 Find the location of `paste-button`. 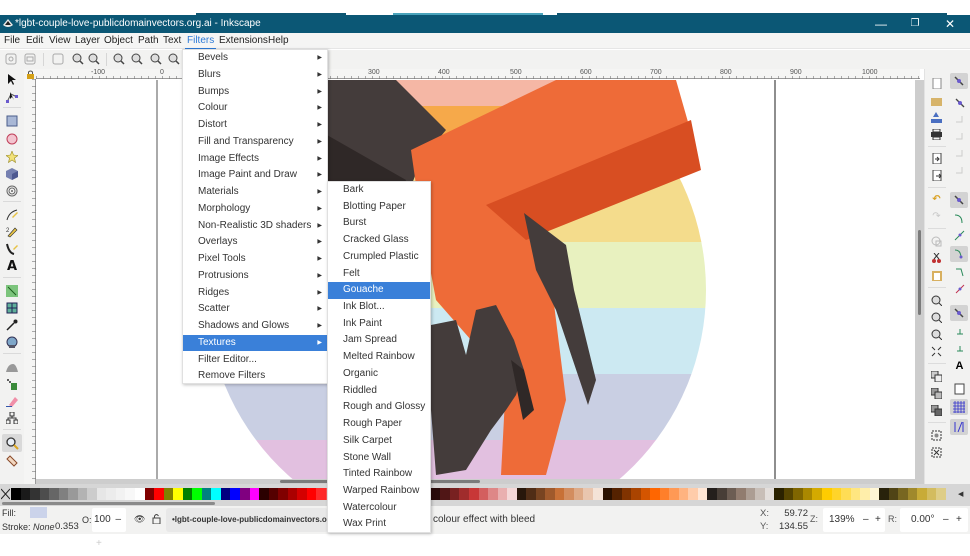

paste-button is located at coordinates (936, 275).